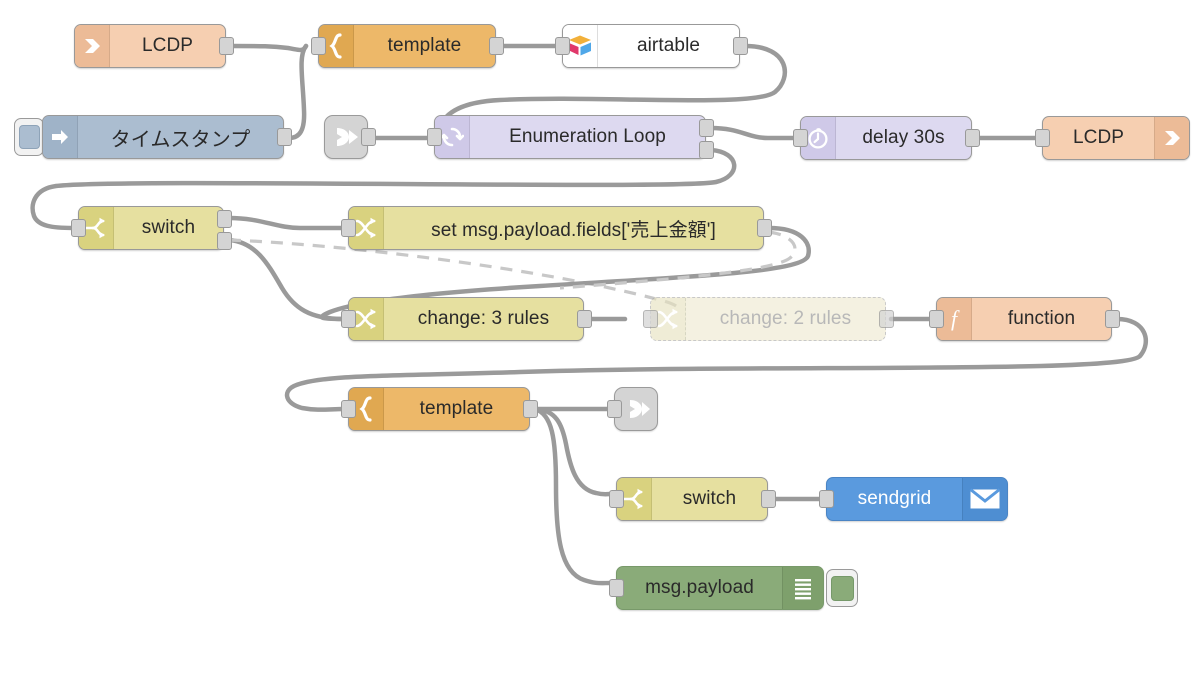 The width and height of the screenshot is (1200, 696). Describe the element at coordinates (699, 587) in the screenshot. I see `node-label: msg.payload` at that location.